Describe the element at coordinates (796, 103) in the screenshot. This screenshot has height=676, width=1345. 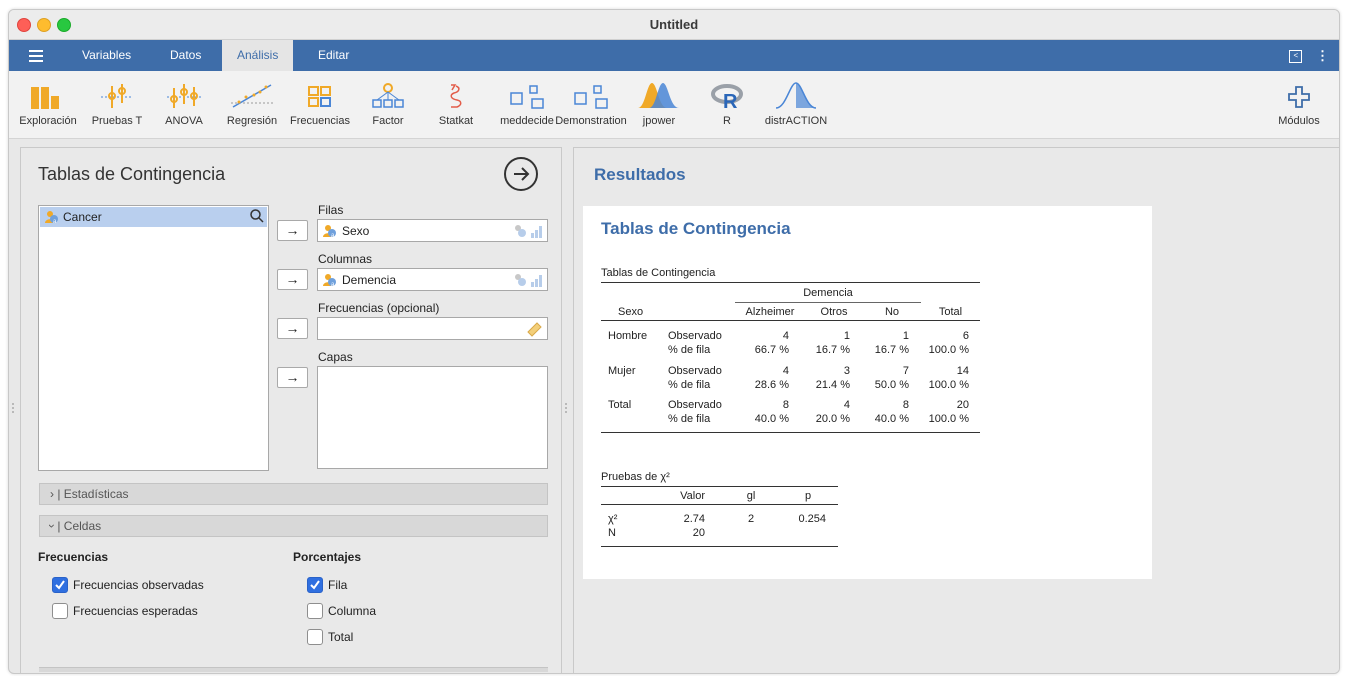
I see `toolbar-distraction: distrACTION` at that location.